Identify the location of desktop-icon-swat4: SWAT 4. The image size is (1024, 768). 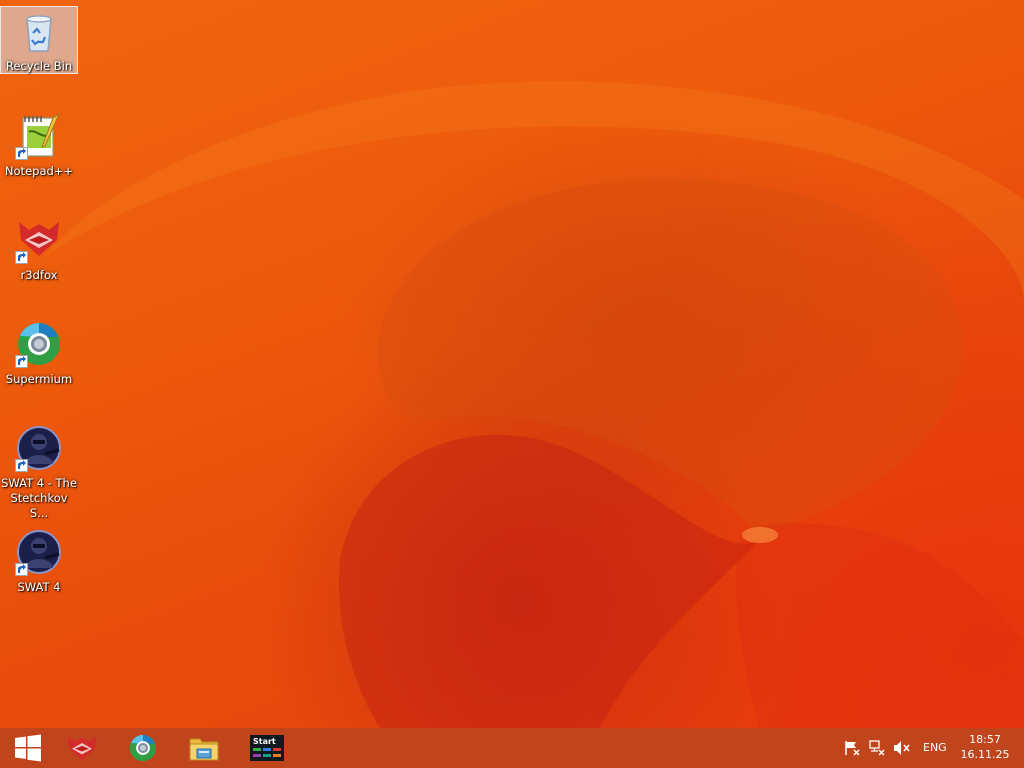
(39, 569).